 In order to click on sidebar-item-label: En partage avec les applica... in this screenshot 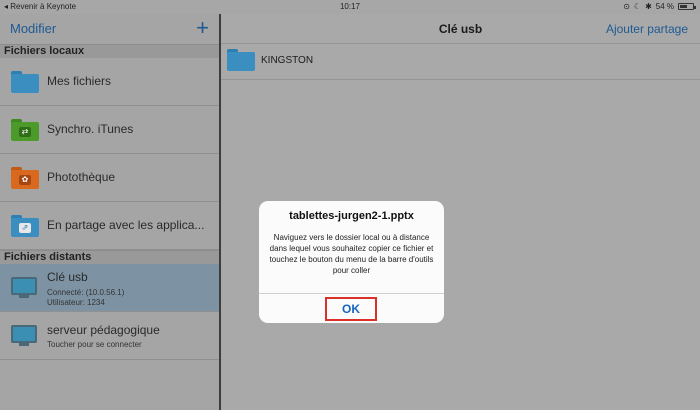, I will do `click(126, 225)`.